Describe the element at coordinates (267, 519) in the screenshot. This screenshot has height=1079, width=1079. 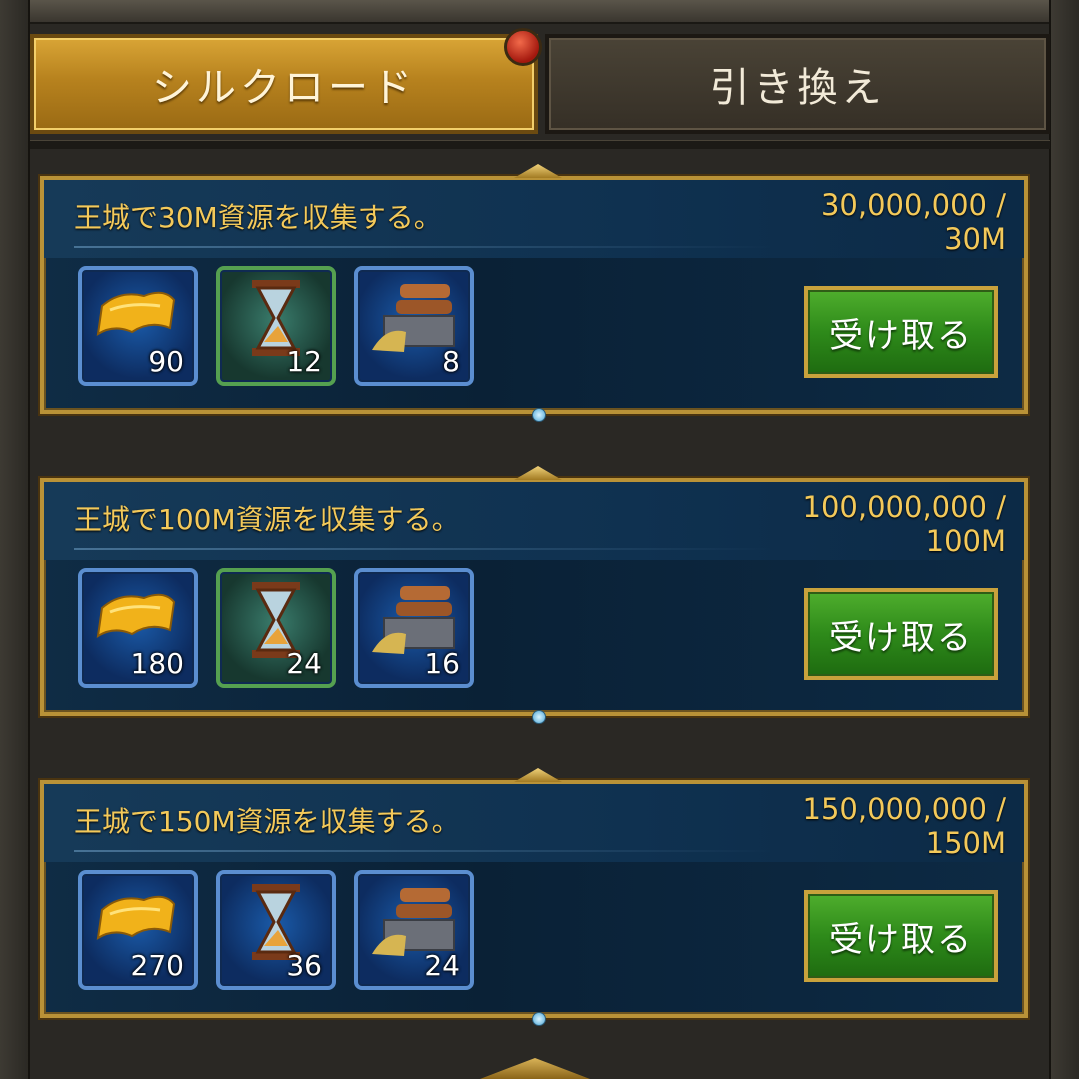
I see `task-description: 王城で100M資源を収集する。` at that location.